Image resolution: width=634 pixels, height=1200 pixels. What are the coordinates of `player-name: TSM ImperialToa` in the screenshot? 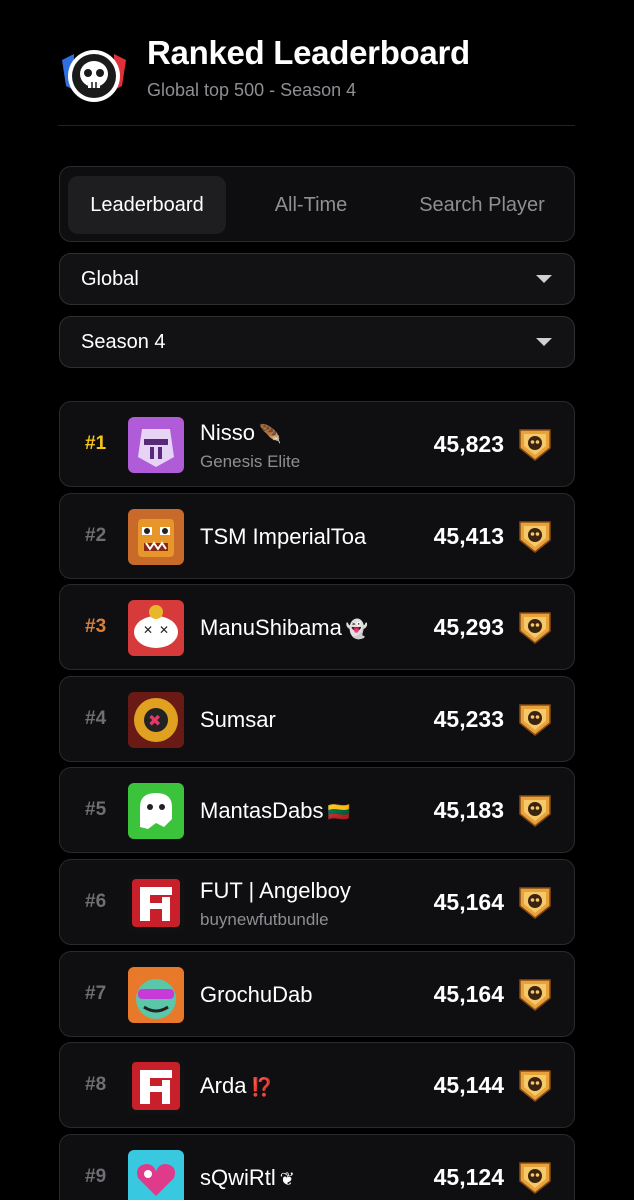 It's located at (283, 537).